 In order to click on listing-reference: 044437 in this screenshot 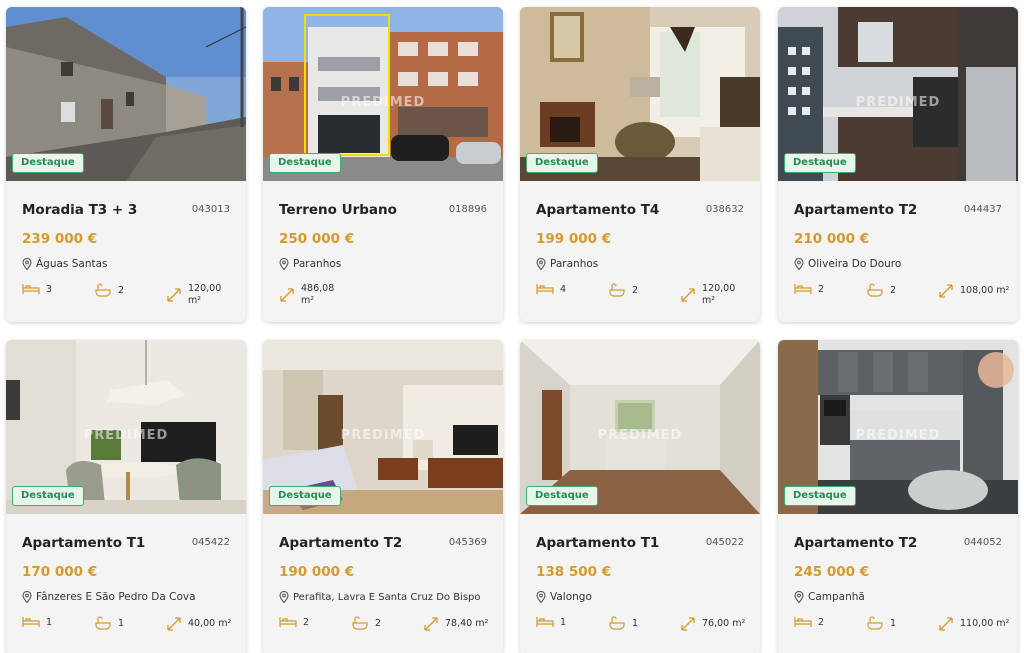, I will do `click(982, 209)`.